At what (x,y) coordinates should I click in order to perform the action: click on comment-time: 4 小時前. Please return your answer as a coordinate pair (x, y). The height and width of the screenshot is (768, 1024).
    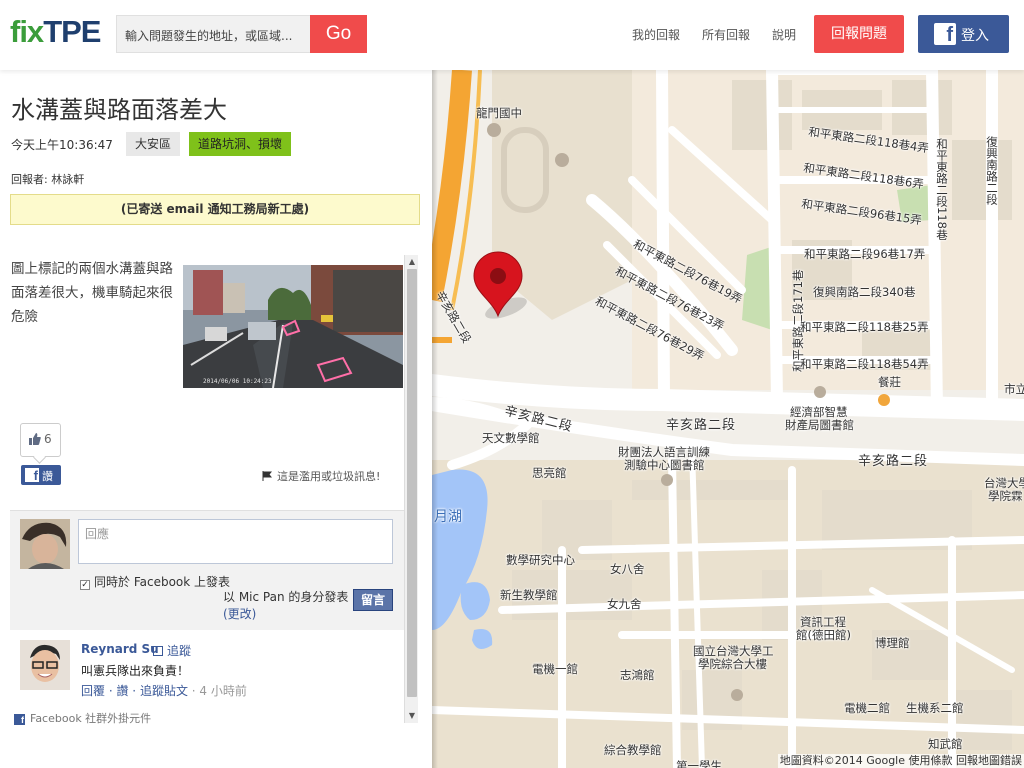
    Looking at the image, I should click on (223, 691).